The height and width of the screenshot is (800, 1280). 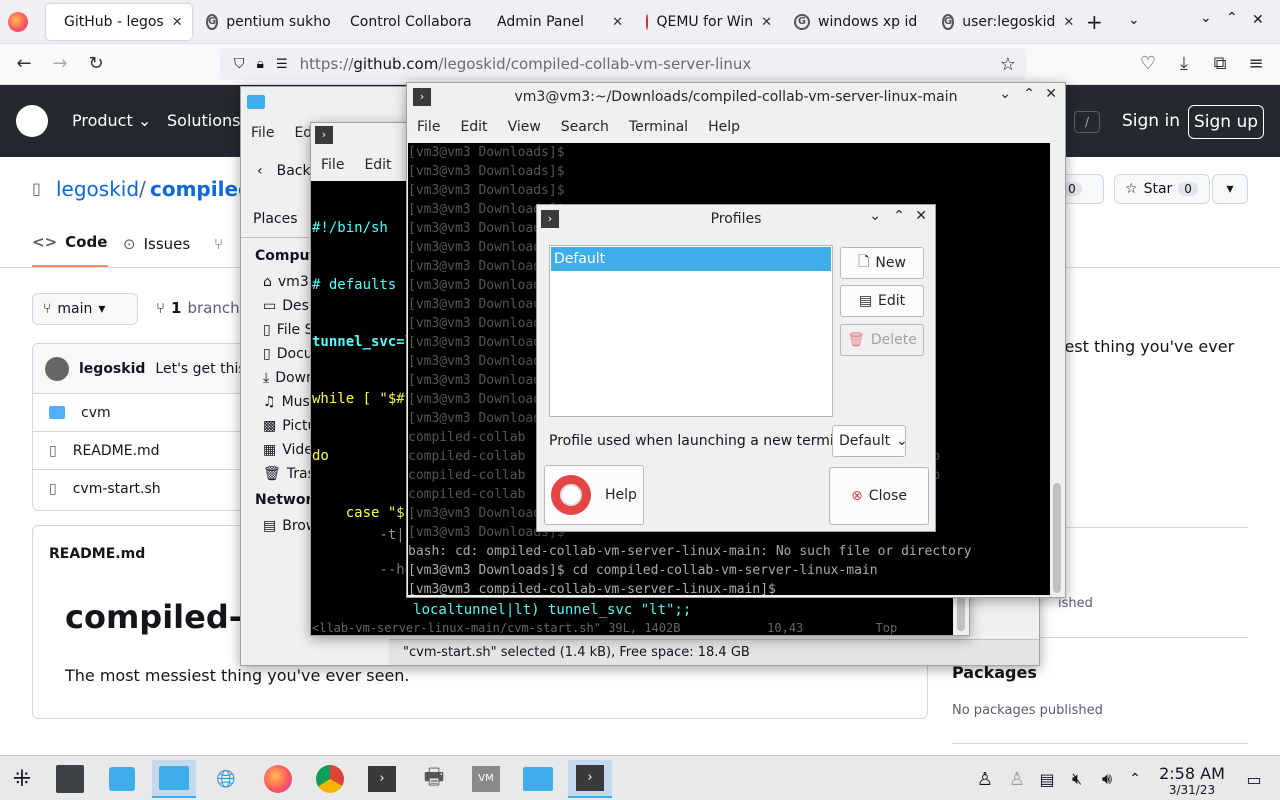 I want to click on bookmark-star-icon: ☆, so click(x=1008, y=64).